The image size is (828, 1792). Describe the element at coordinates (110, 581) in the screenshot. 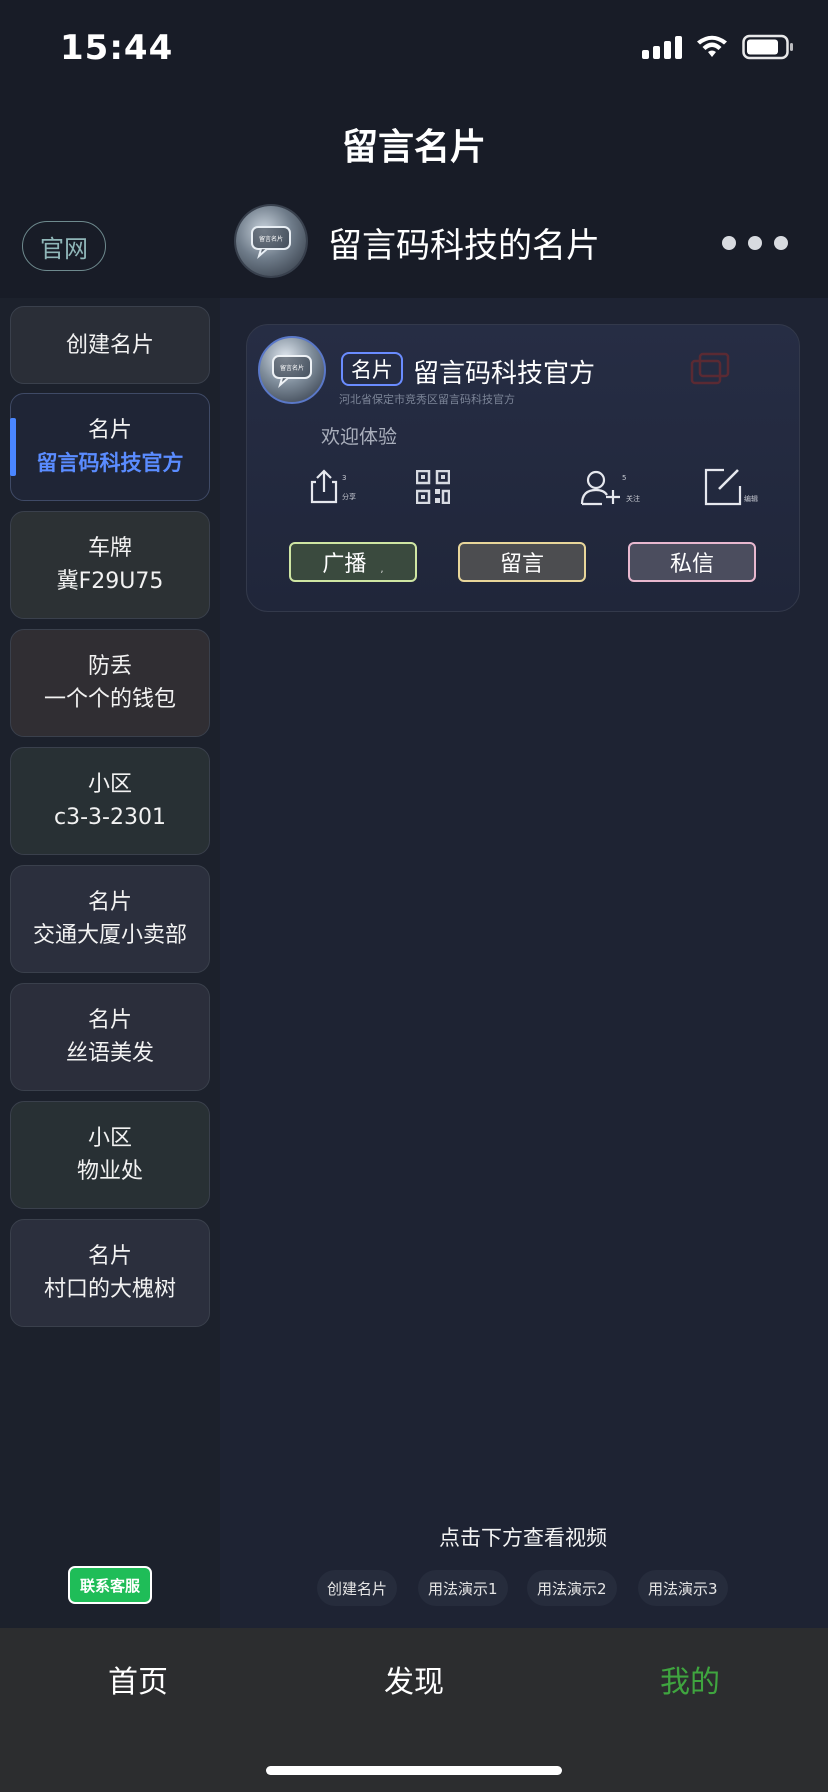

I see `sidebar-item-name: 冀F29U75` at that location.